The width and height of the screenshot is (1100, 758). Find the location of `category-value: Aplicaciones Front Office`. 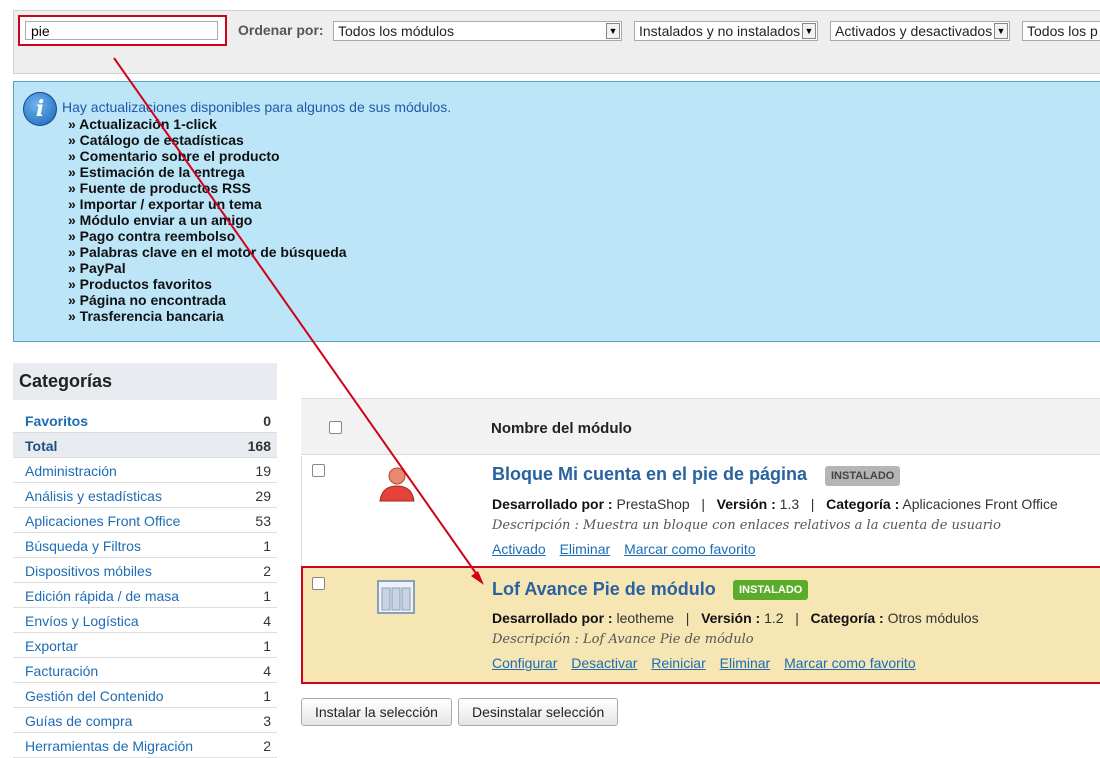

category-value: Aplicaciones Front Office is located at coordinates (980, 504).